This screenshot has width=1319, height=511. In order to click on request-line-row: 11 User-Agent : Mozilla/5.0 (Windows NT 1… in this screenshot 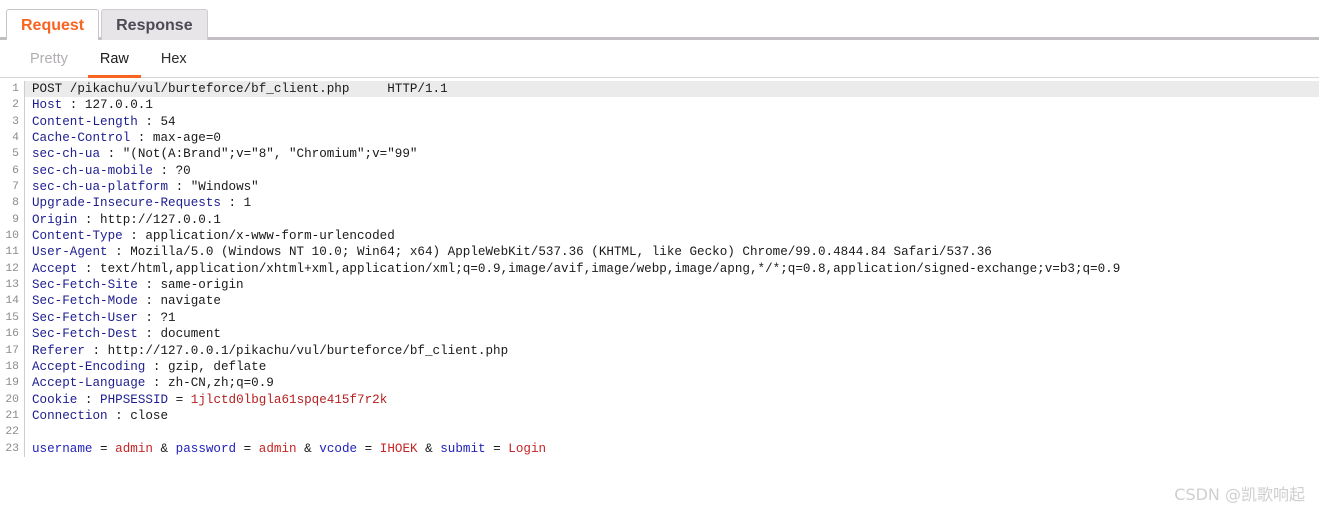, I will do `click(659, 252)`.